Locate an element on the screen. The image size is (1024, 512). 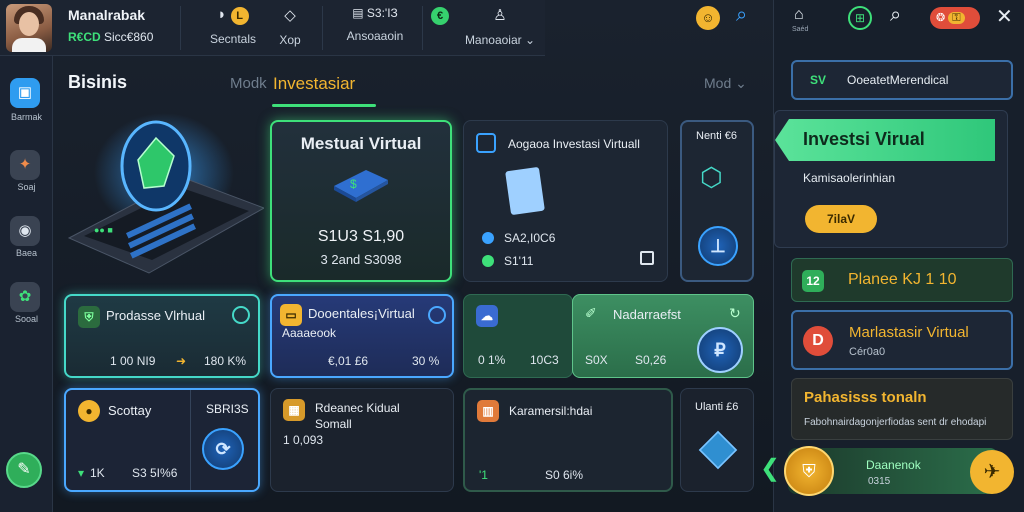
rp-item-badge: 12 is located at coordinates (813, 281).